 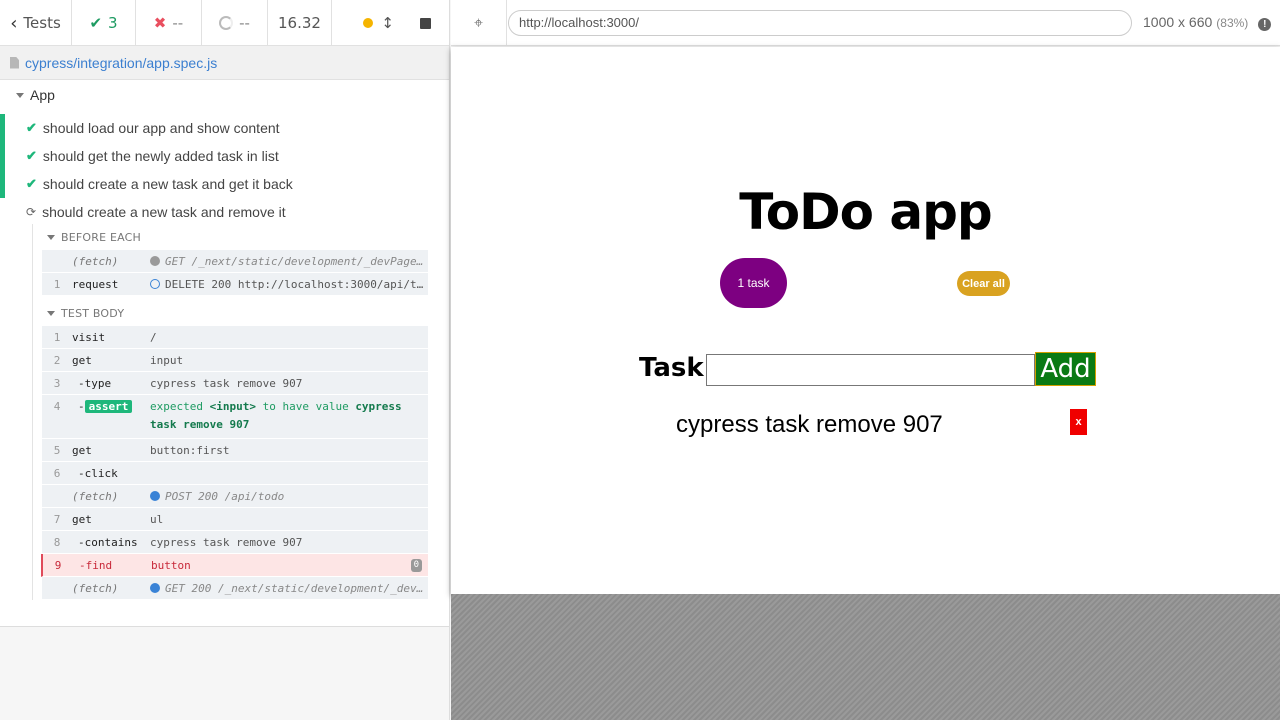 What do you see at coordinates (235, 23) in the screenshot?
I see `pending-count: --` at bounding box center [235, 23].